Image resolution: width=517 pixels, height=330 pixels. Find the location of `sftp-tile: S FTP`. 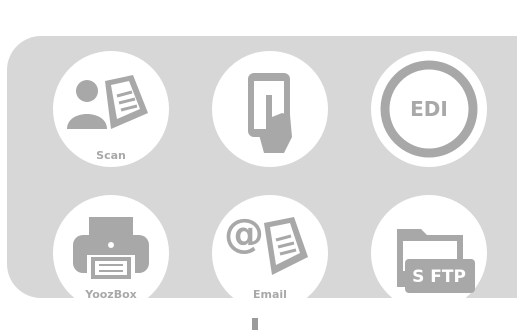

sftp-tile: S FTP is located at coordinates (429, 253).